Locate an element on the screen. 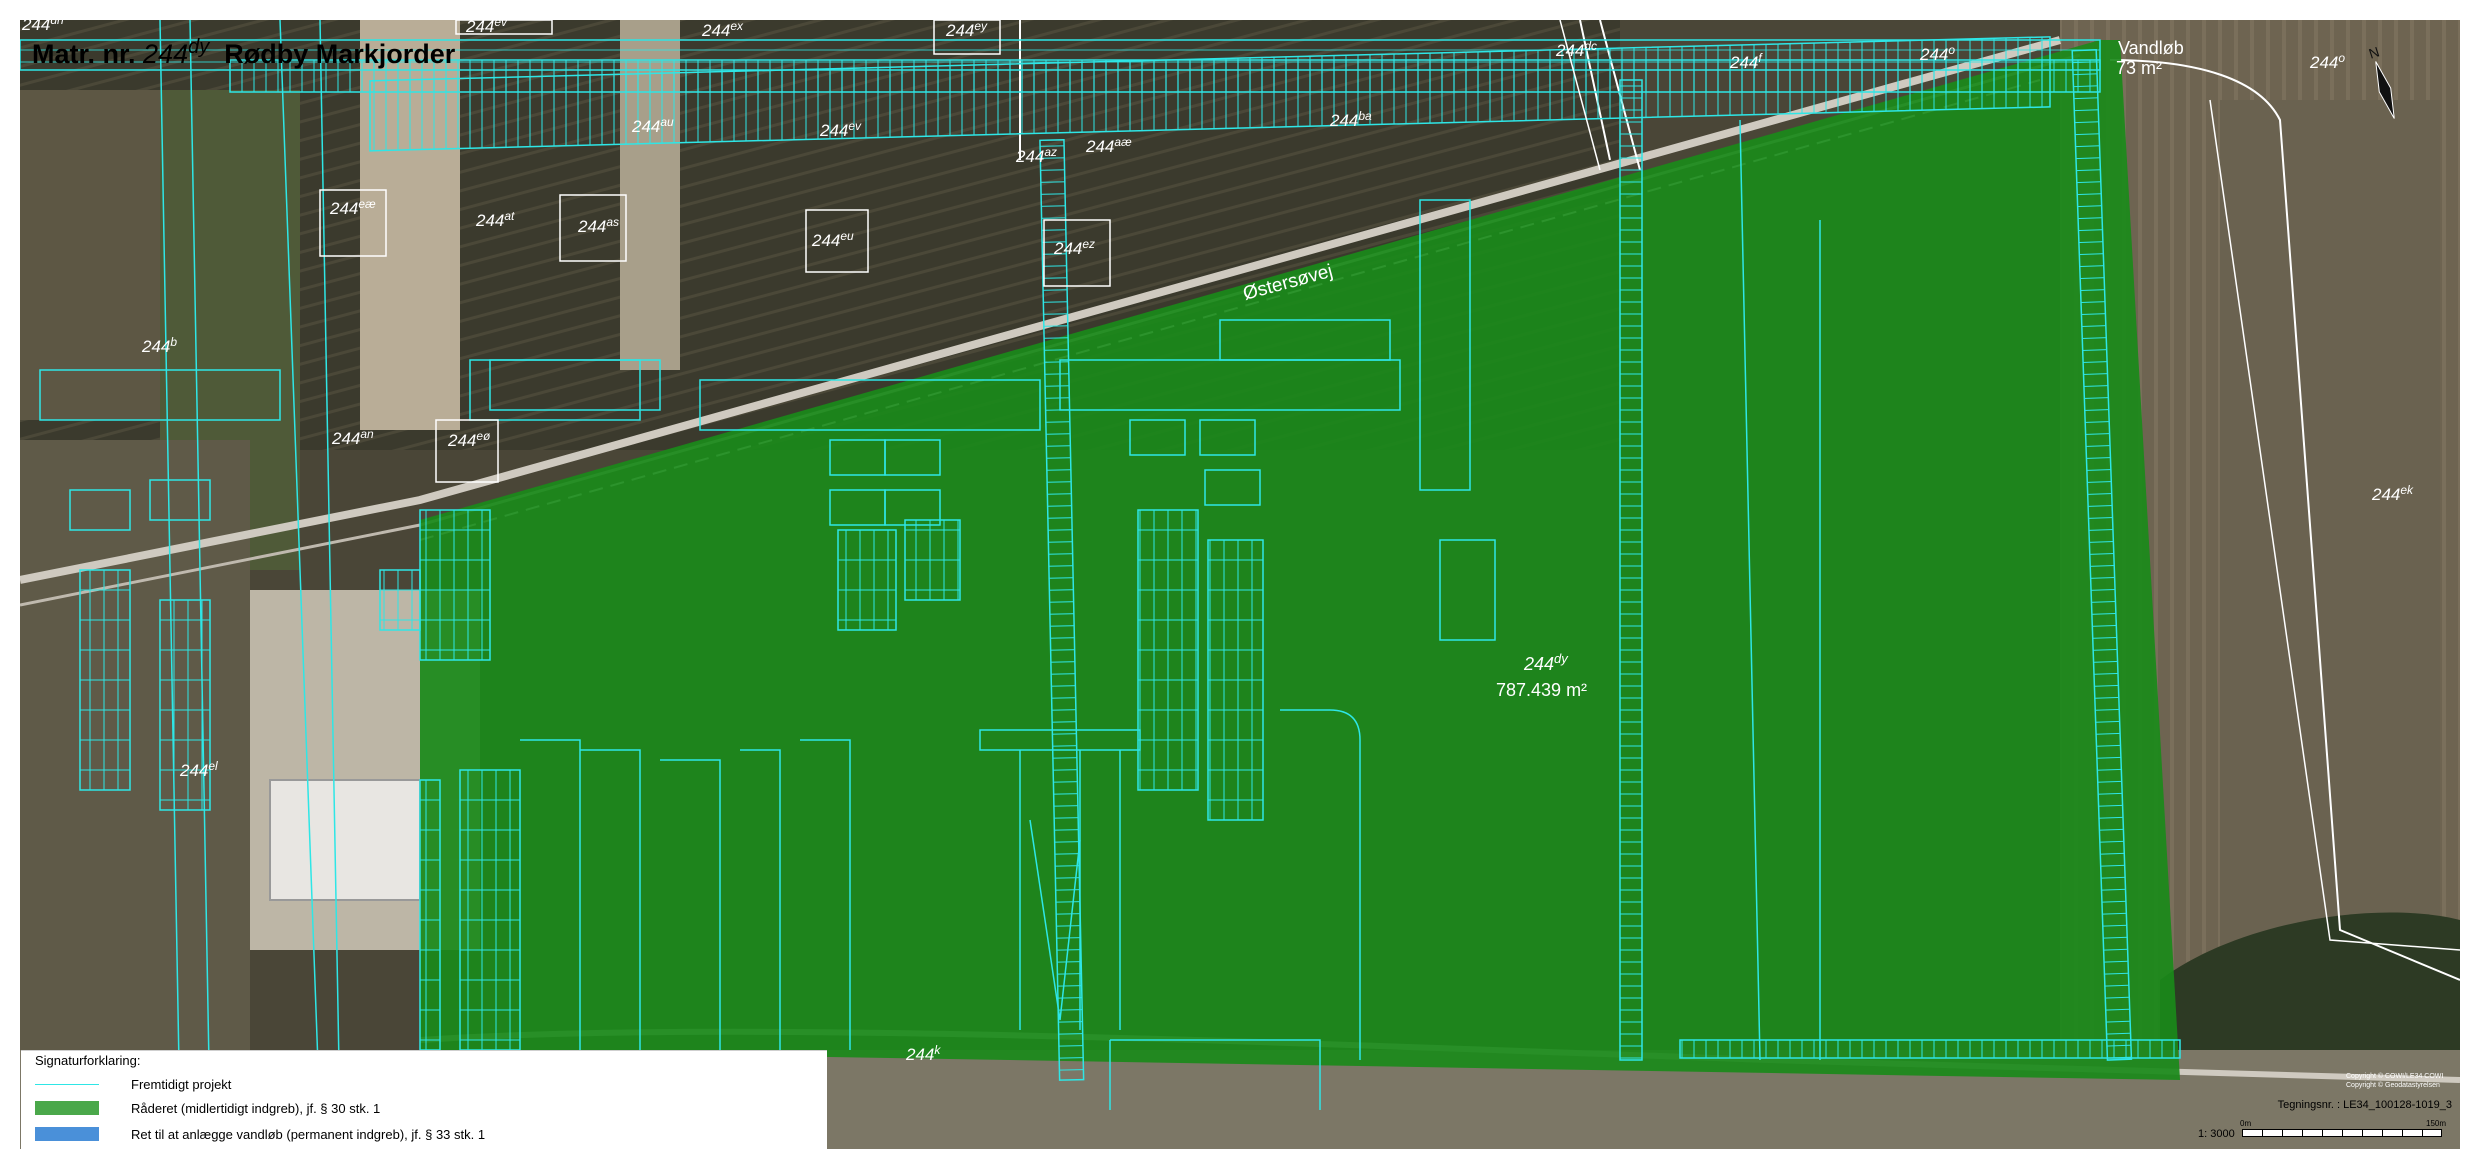  title-prefix: Matr. nr. is located at coordinates (84, 54).